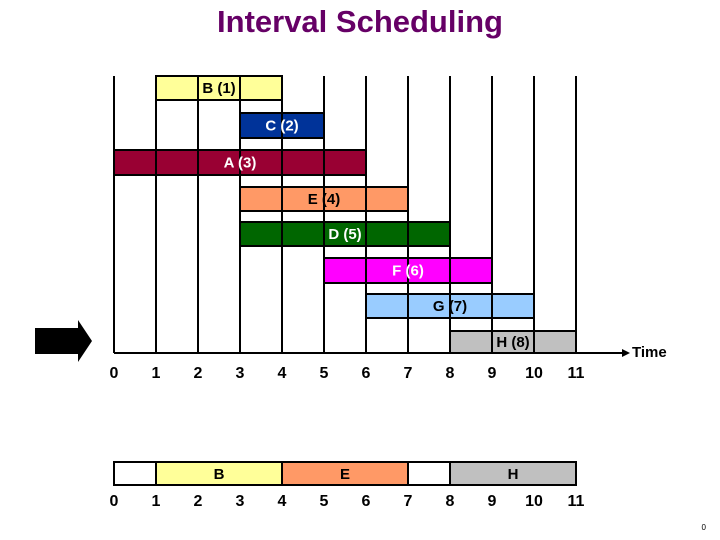  I want to click on schedule-segment-e: E, so click(345, 473).